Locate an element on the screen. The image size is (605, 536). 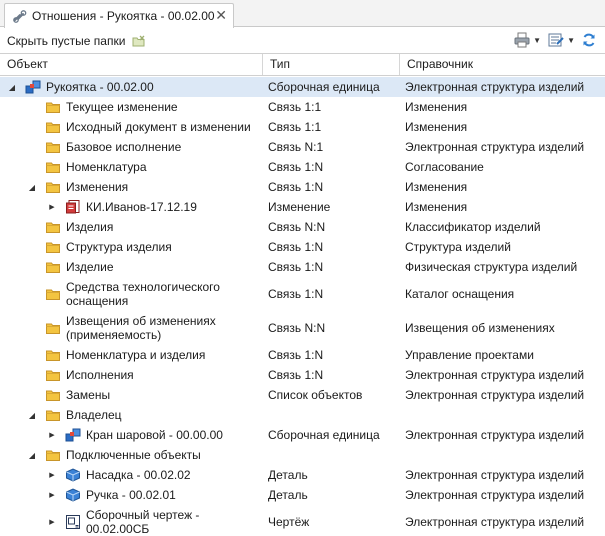
refresh-button is located at coordinates (589, 40).